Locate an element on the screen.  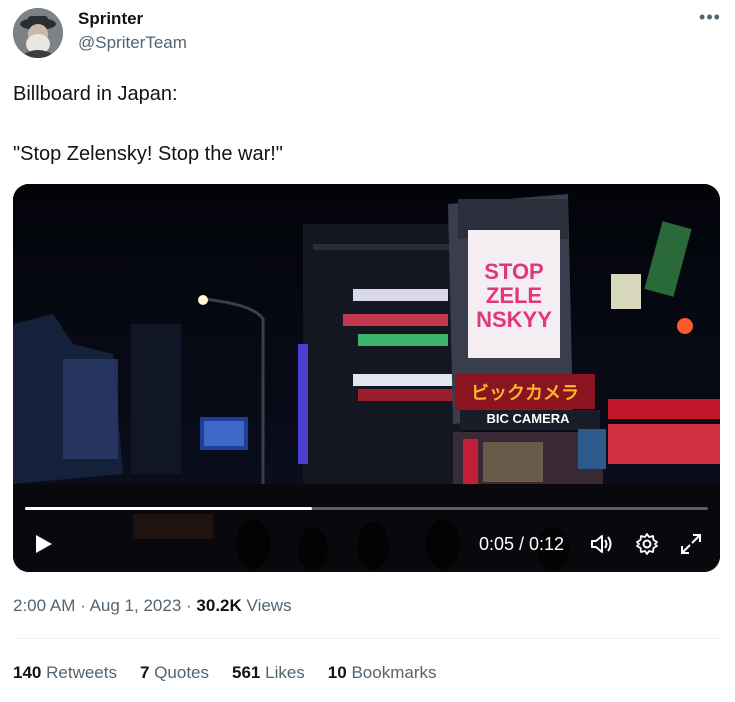
video-progress-fill is located at coordinates (168, 508).